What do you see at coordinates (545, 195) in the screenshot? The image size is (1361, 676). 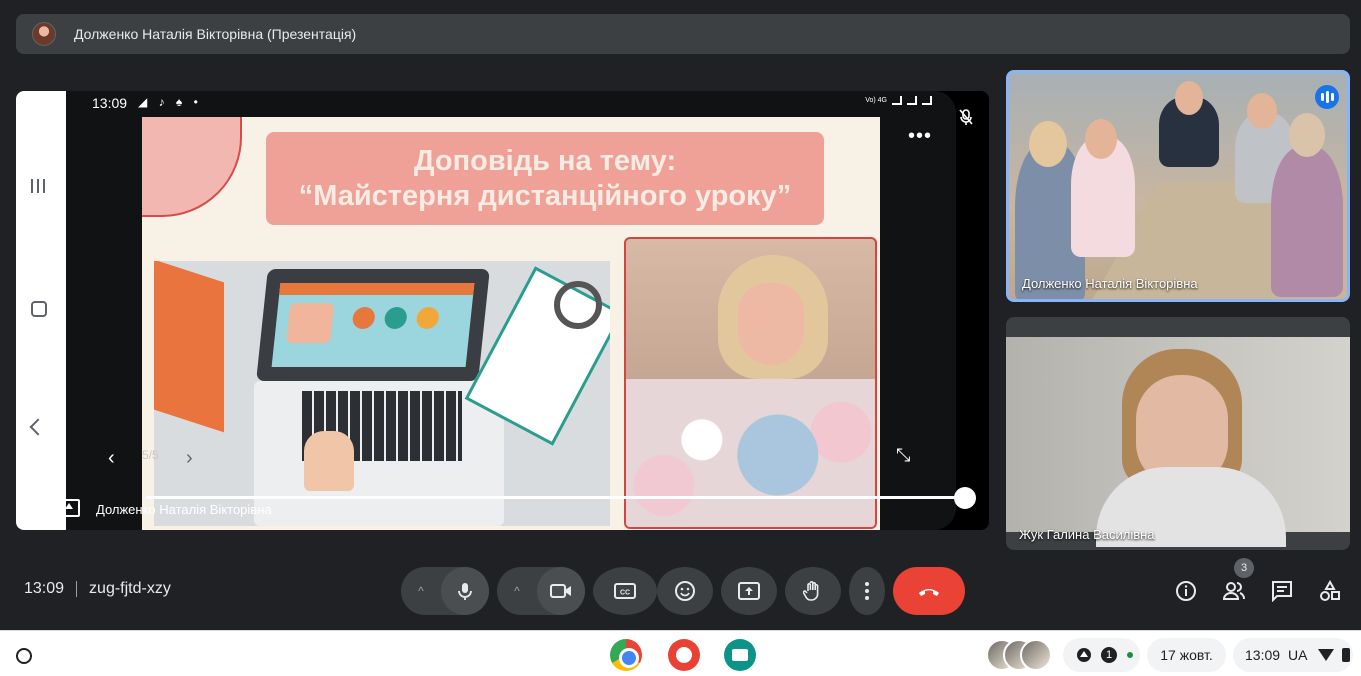 I see `slide-title-line2: “Майстерня дистанційного уроку”` at bounding box center [545, 195].